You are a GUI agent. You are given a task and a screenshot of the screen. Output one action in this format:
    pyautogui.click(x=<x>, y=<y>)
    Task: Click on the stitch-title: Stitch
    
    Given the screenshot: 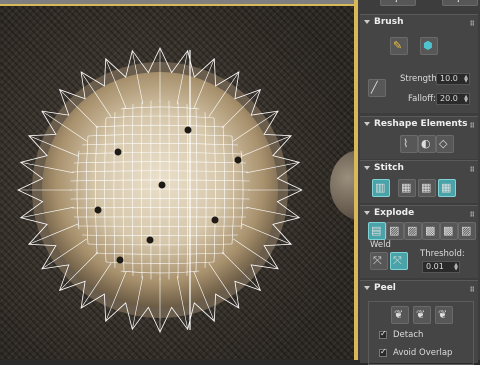 What is the action you would take?
    pyautogui.click(x=389, y=168)
    